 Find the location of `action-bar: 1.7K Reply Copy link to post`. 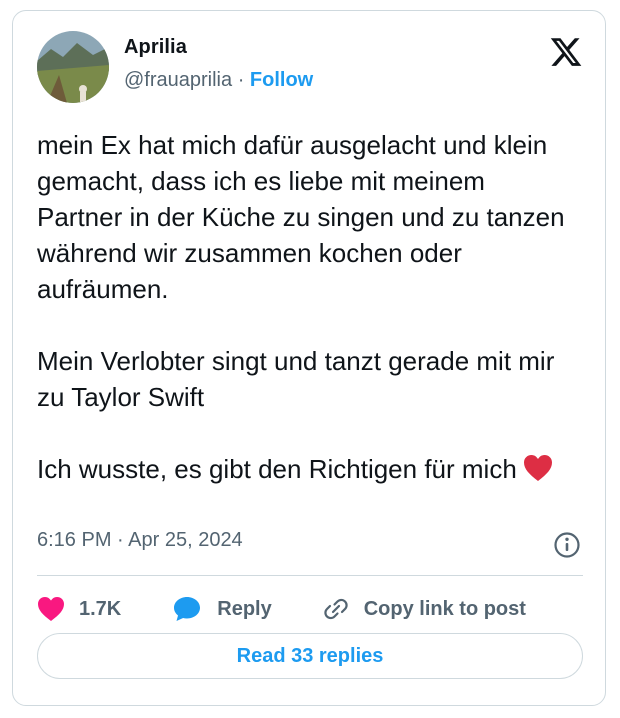

action-bar: 1.7K Reply Copy link to post is located at coordinates (281, 609).